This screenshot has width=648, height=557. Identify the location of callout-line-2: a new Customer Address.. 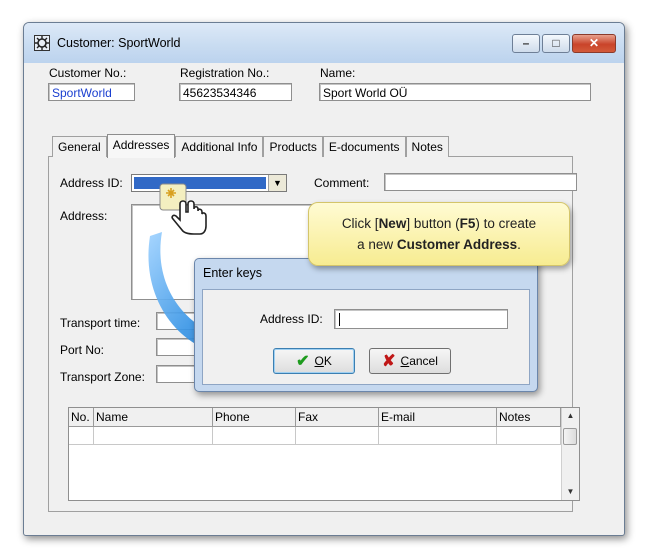
(439, 244).